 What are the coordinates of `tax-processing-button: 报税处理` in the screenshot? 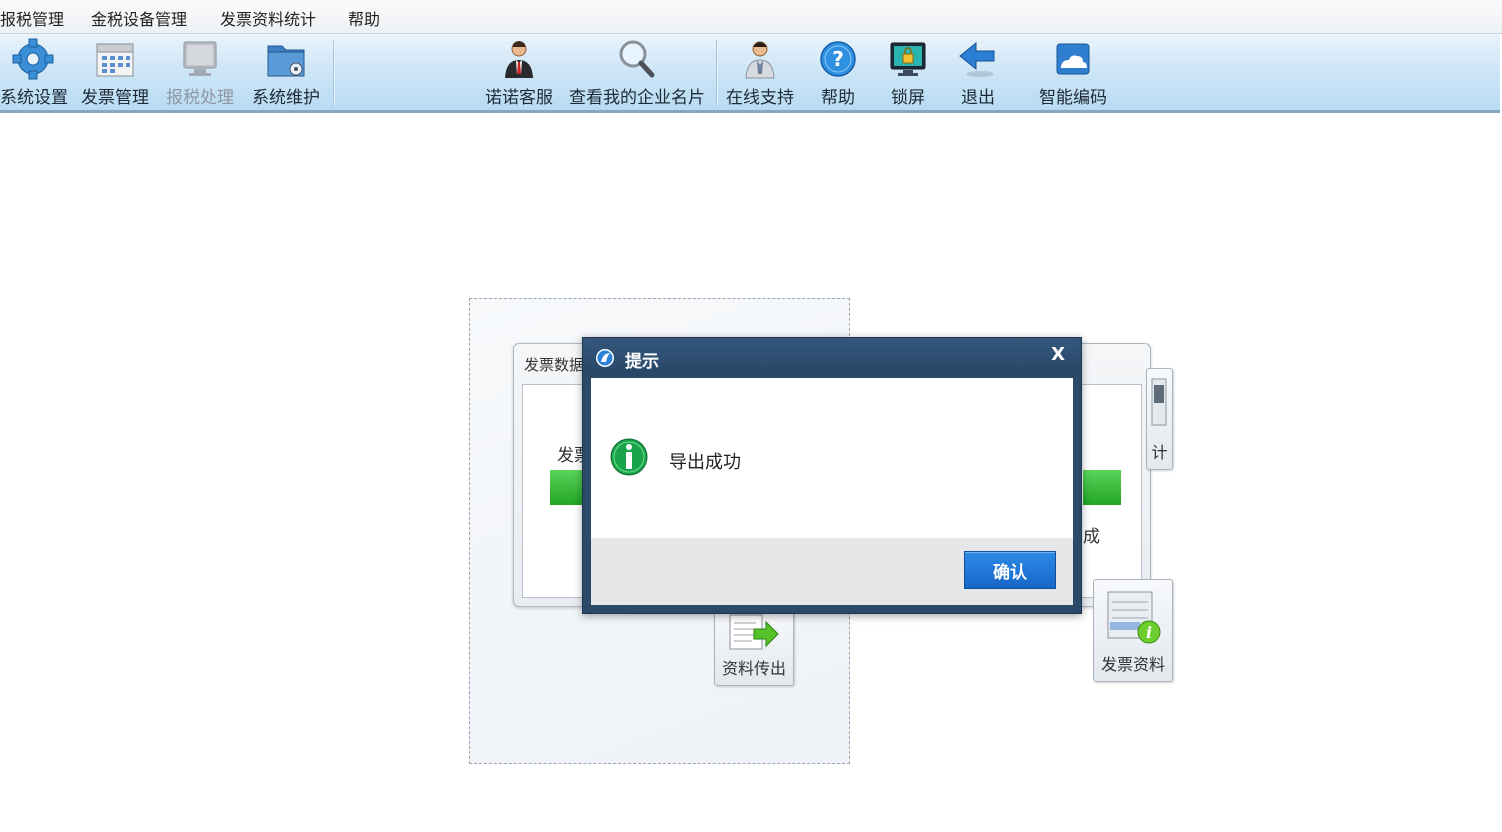 It's located at (200, 72).